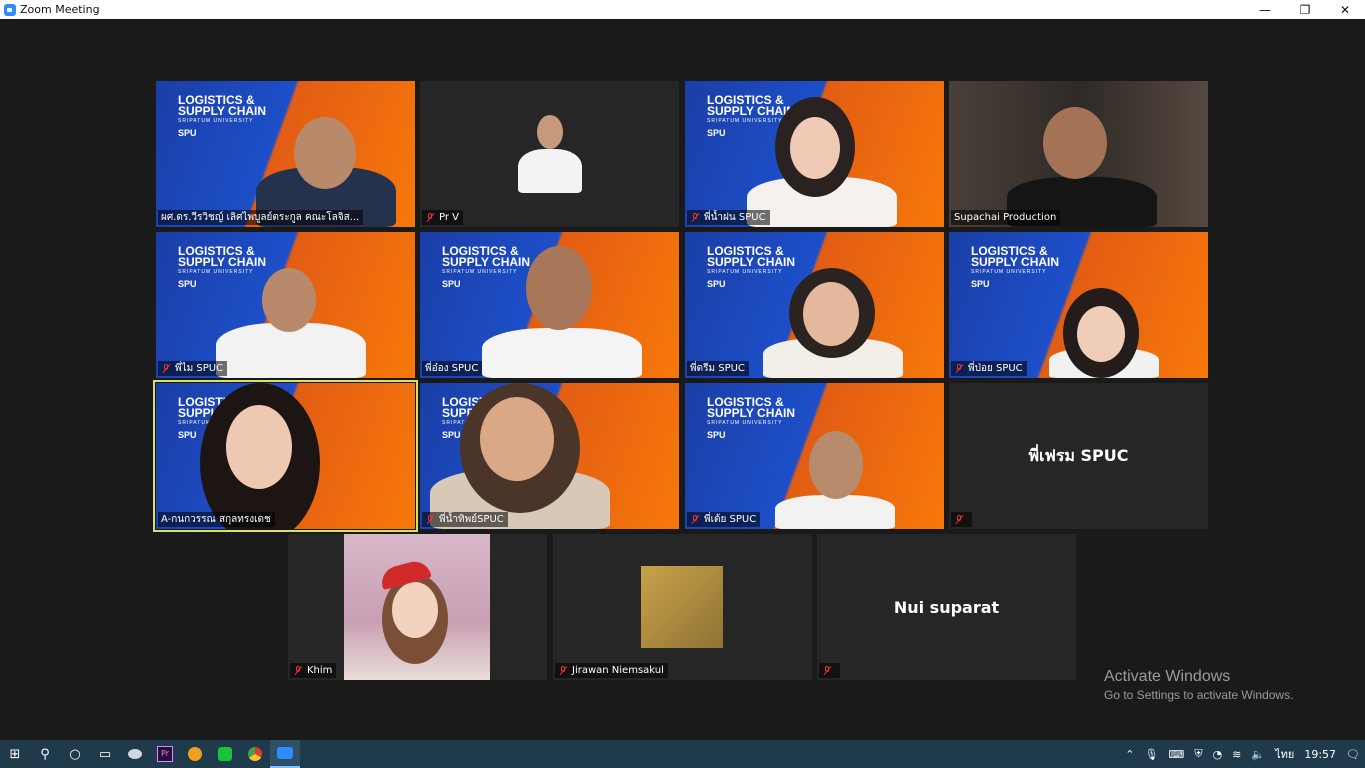  Describe the element at coordinates (1129, 754) in the screenshot. I see `chevron-up-icon: ⌃` at that location.